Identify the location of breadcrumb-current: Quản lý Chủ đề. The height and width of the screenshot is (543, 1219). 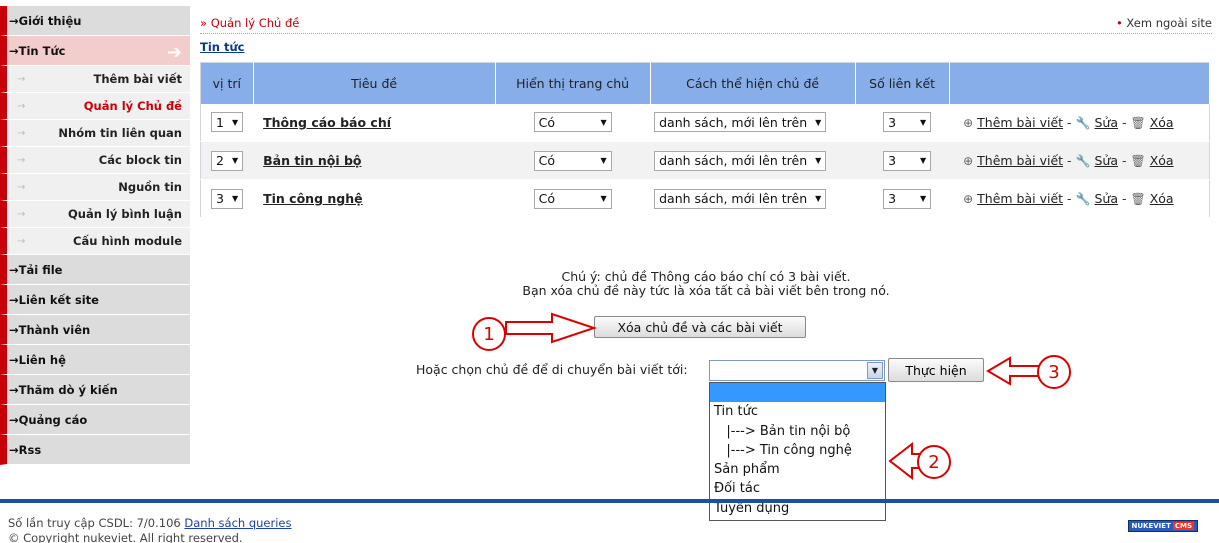
(255, 23).